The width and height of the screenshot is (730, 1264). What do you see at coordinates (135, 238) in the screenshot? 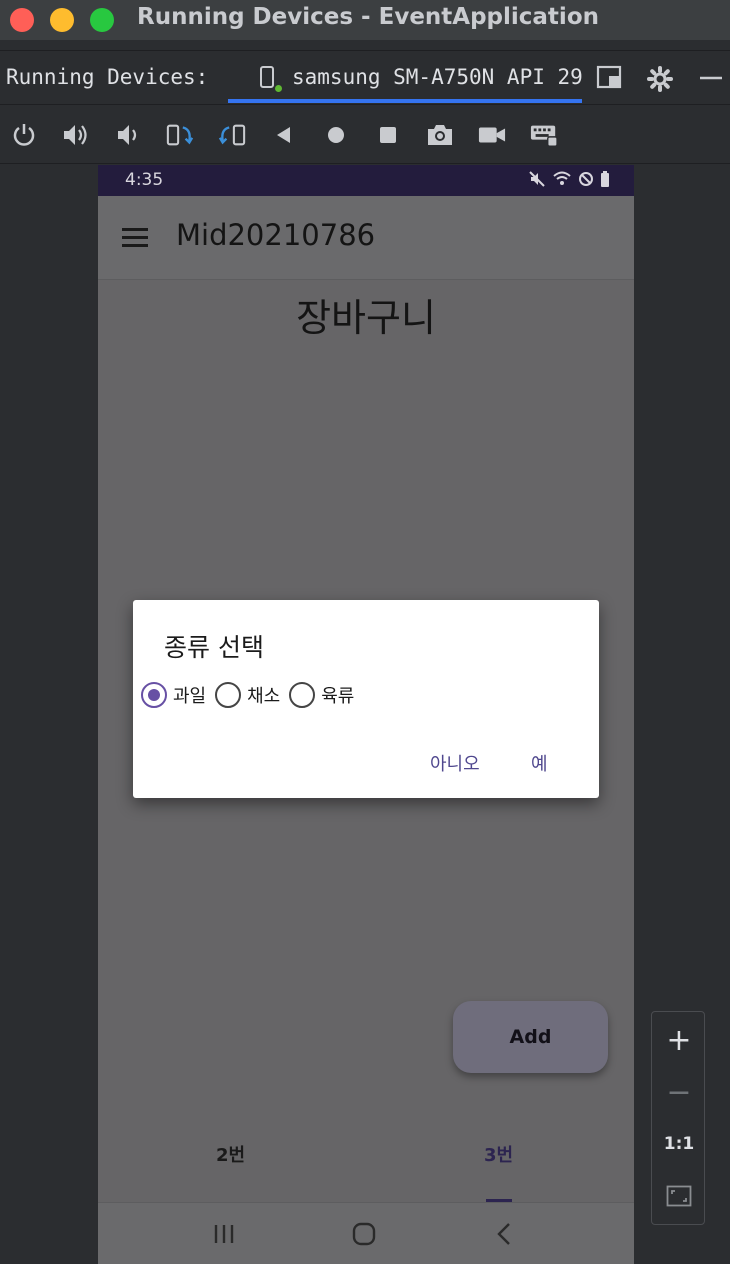
I see `menu-hamburger-icon` at bounding box center [135, 238].